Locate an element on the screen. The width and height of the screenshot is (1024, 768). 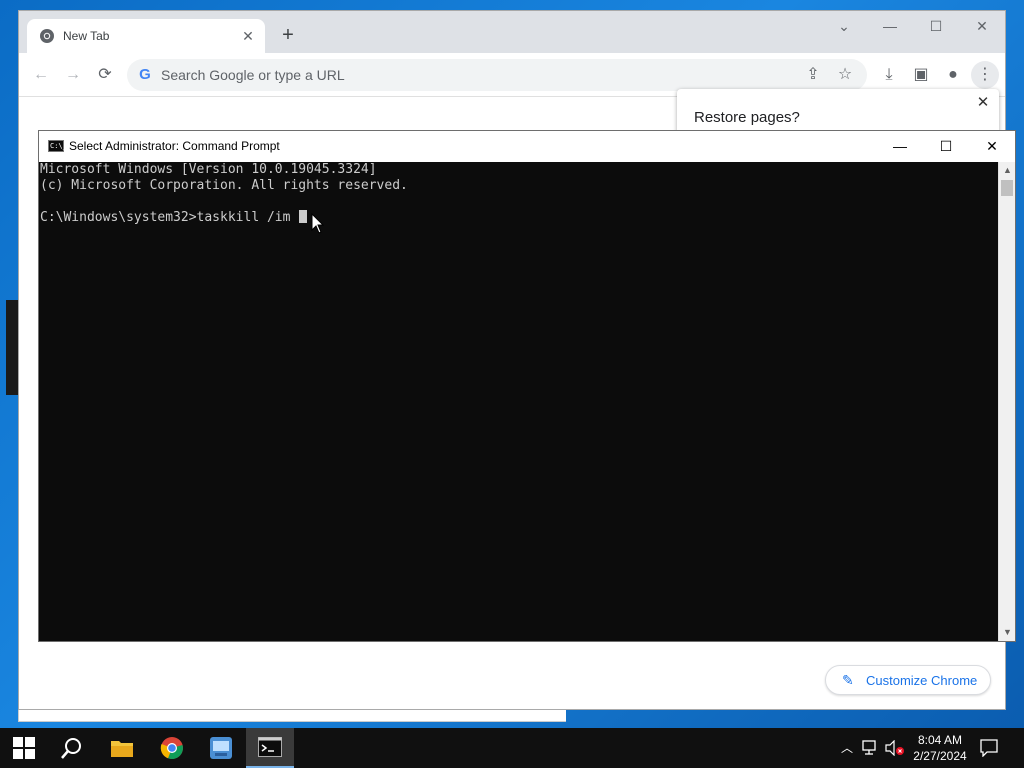
clock-date: 2/27/2024 is located at coordinates (940, 756).